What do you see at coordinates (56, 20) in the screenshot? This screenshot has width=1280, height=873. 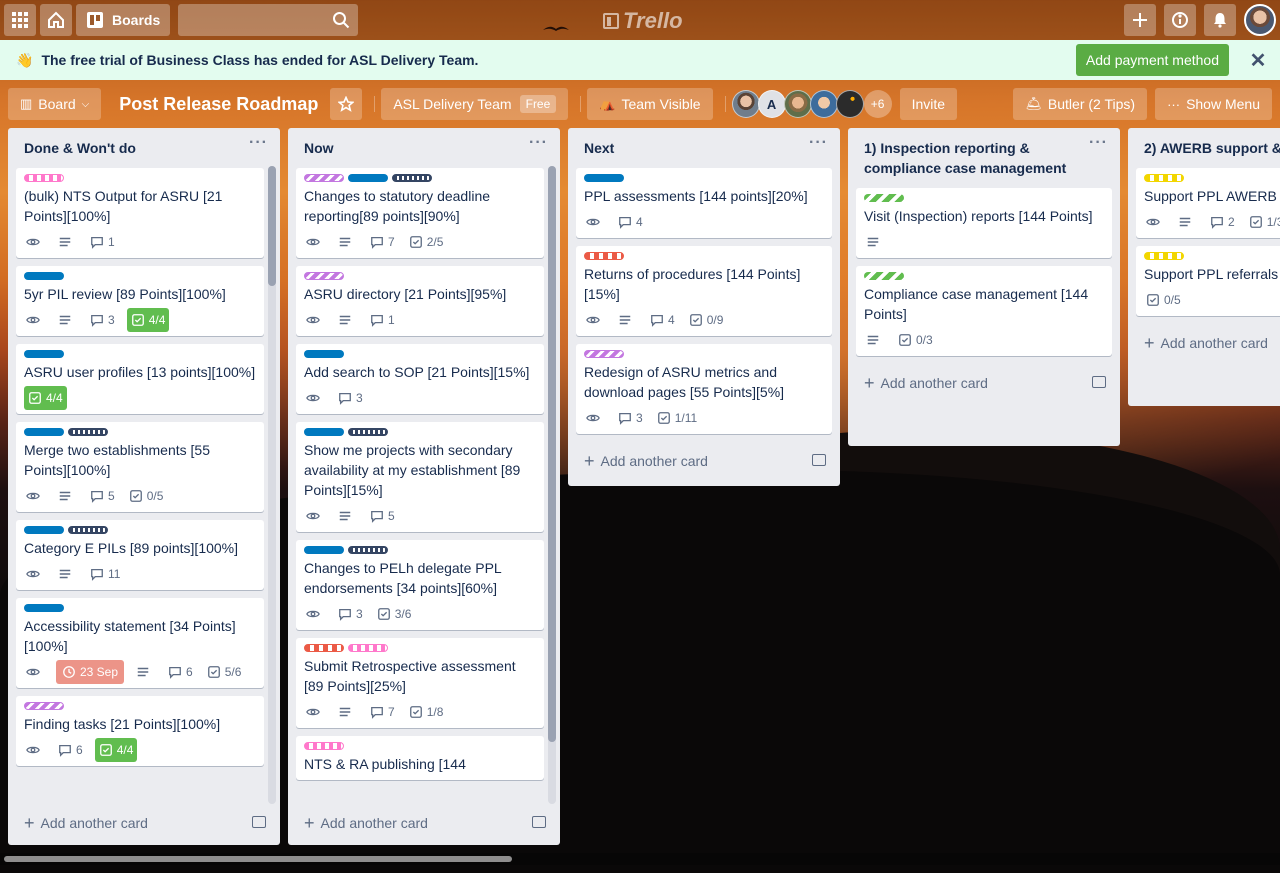 I see `home-button` at bounding box center [56, 20].